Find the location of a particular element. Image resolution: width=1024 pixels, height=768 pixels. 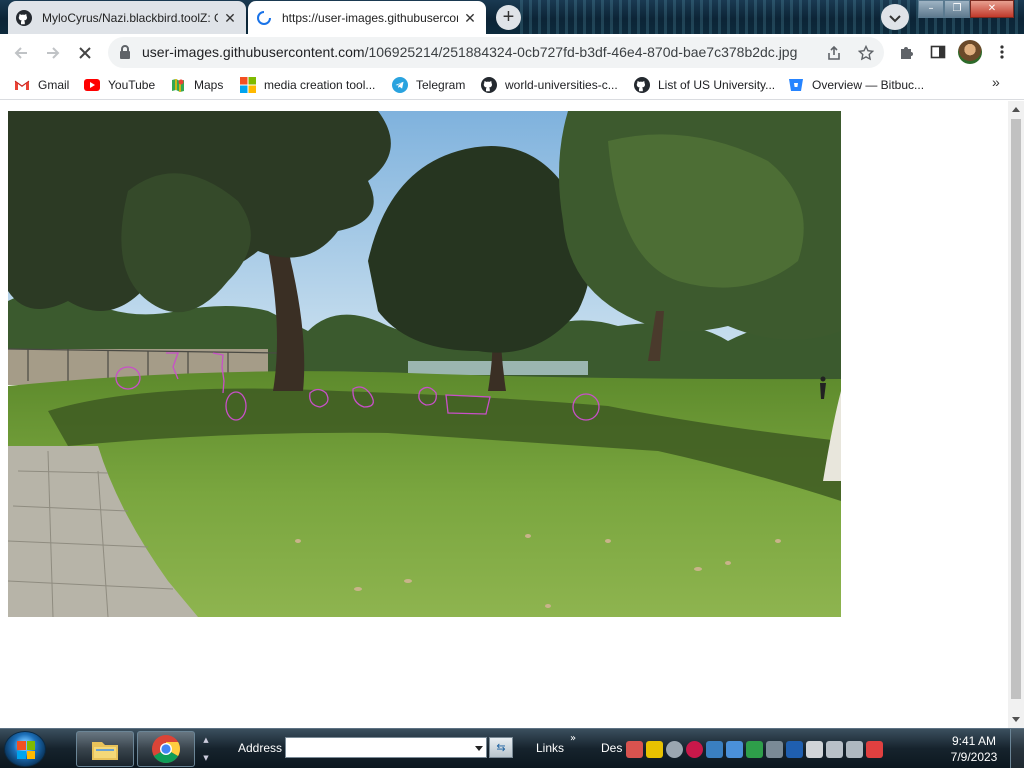

vertical-scrollbar is located at coordinates (1016, 414).